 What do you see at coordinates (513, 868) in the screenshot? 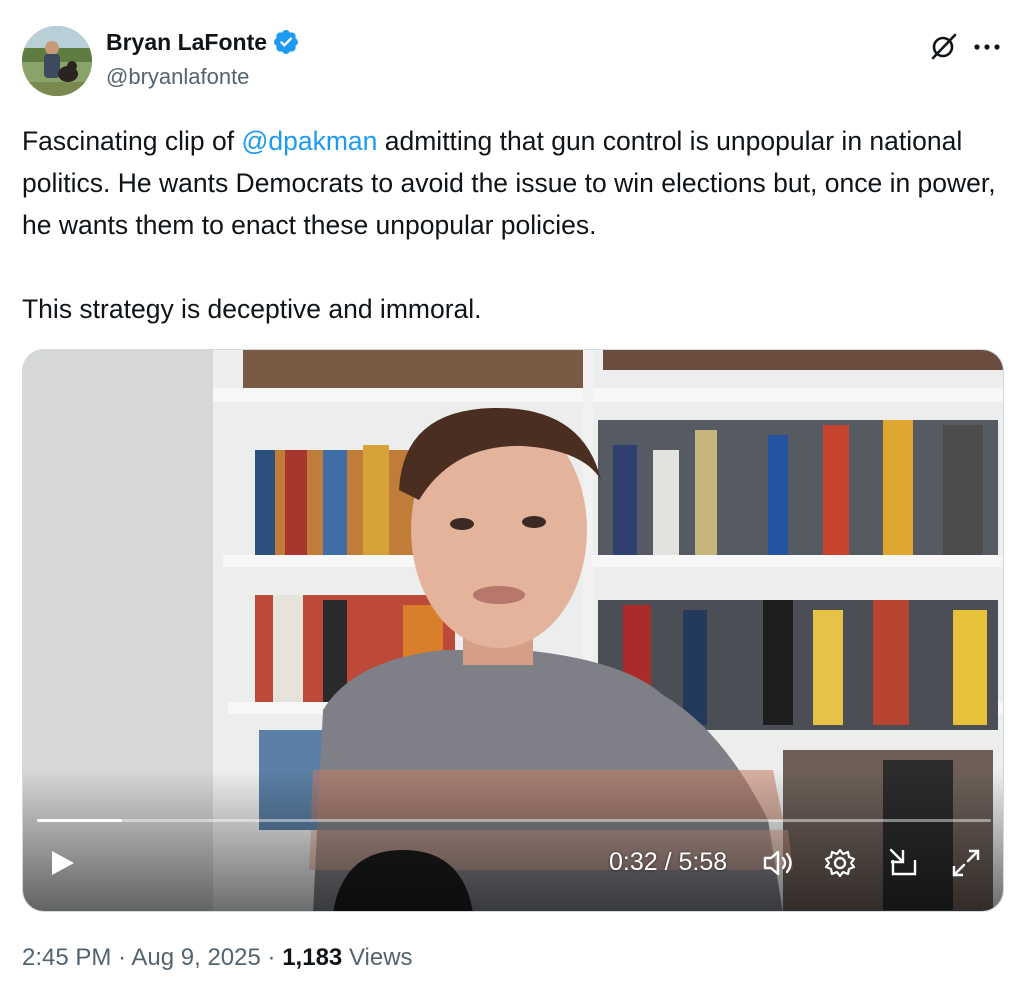
I see `video-controls: 0:32 / 5:58` at bounding box center [513, 868].